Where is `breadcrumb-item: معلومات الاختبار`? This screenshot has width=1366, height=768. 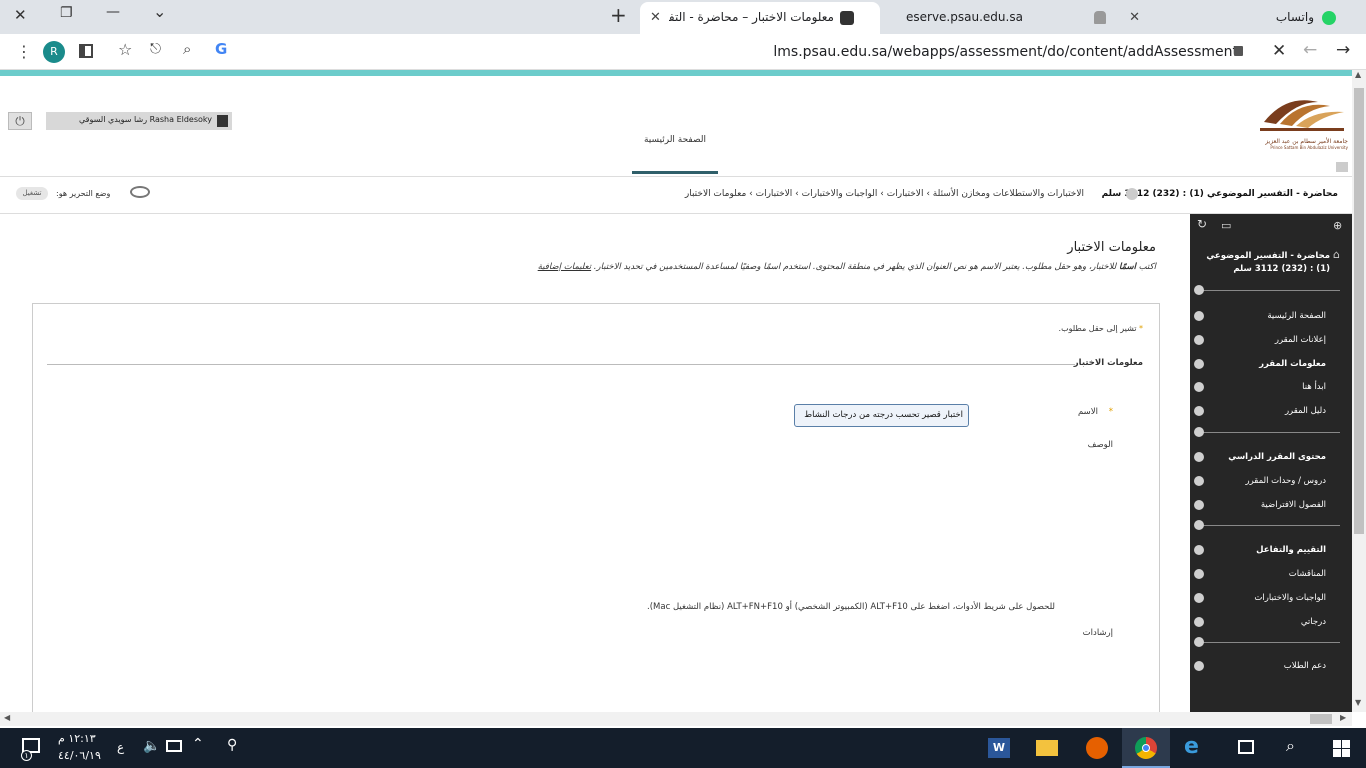
breadcrumb-item: معلومات الاختبار is located at coordinates (715, 194).